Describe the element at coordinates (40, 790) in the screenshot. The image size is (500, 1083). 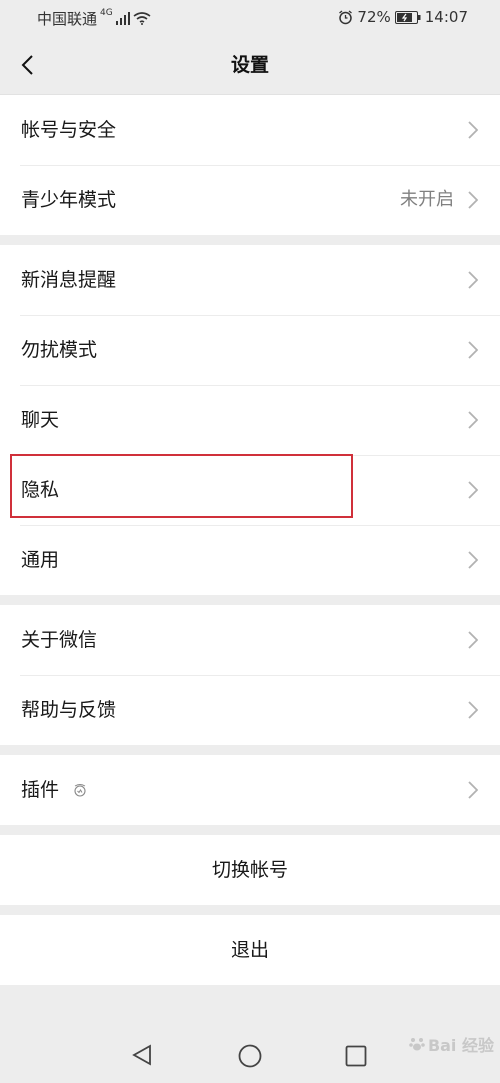
I see `settings-item-label: 插件` at that location.